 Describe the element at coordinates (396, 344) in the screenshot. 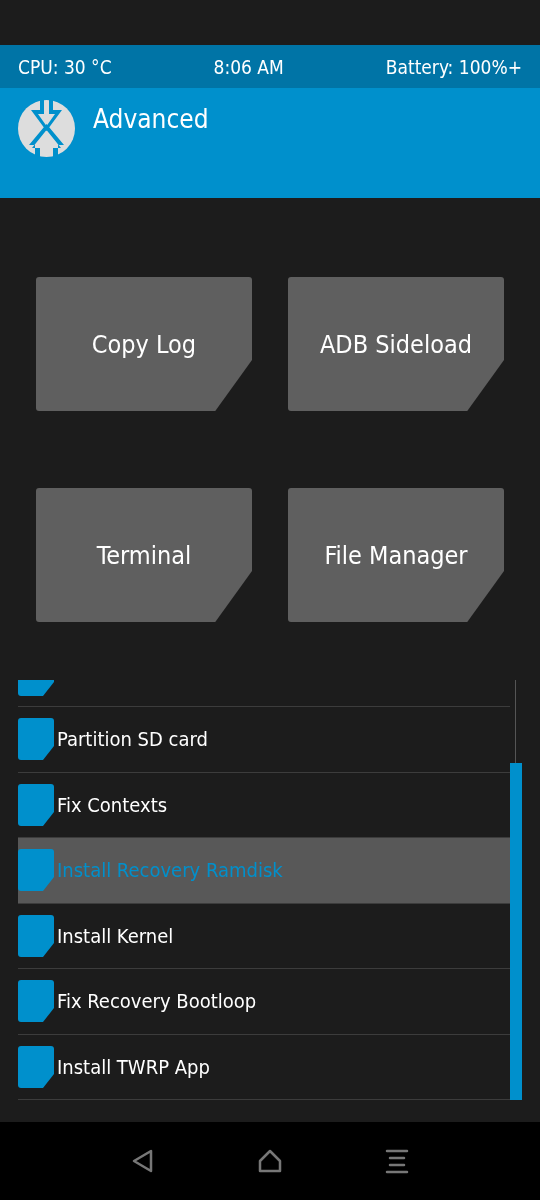

I see `action-button: ADB Sideload` at that location.